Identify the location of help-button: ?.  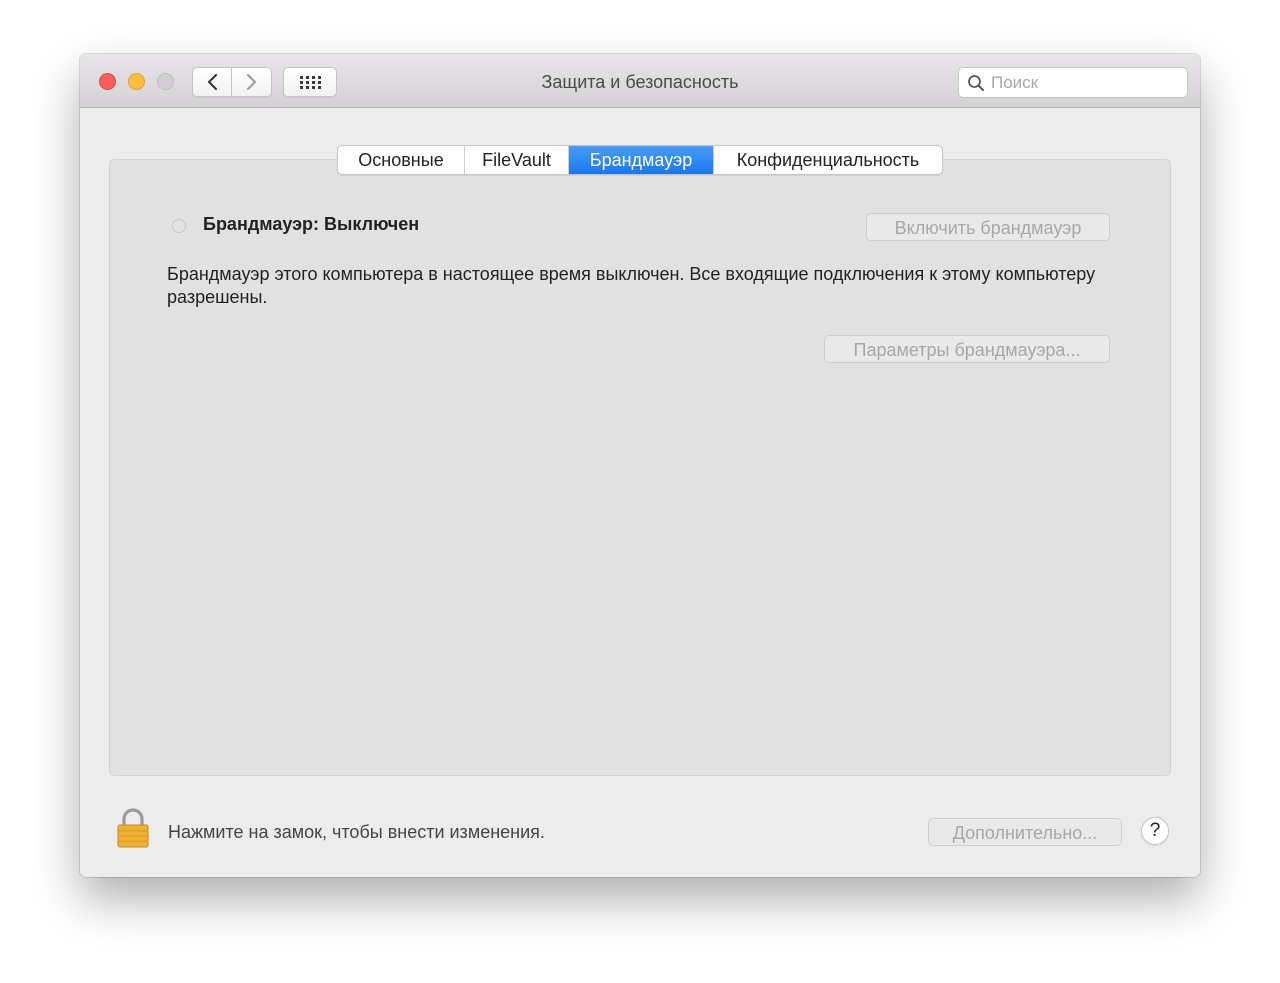
(1155, 831).